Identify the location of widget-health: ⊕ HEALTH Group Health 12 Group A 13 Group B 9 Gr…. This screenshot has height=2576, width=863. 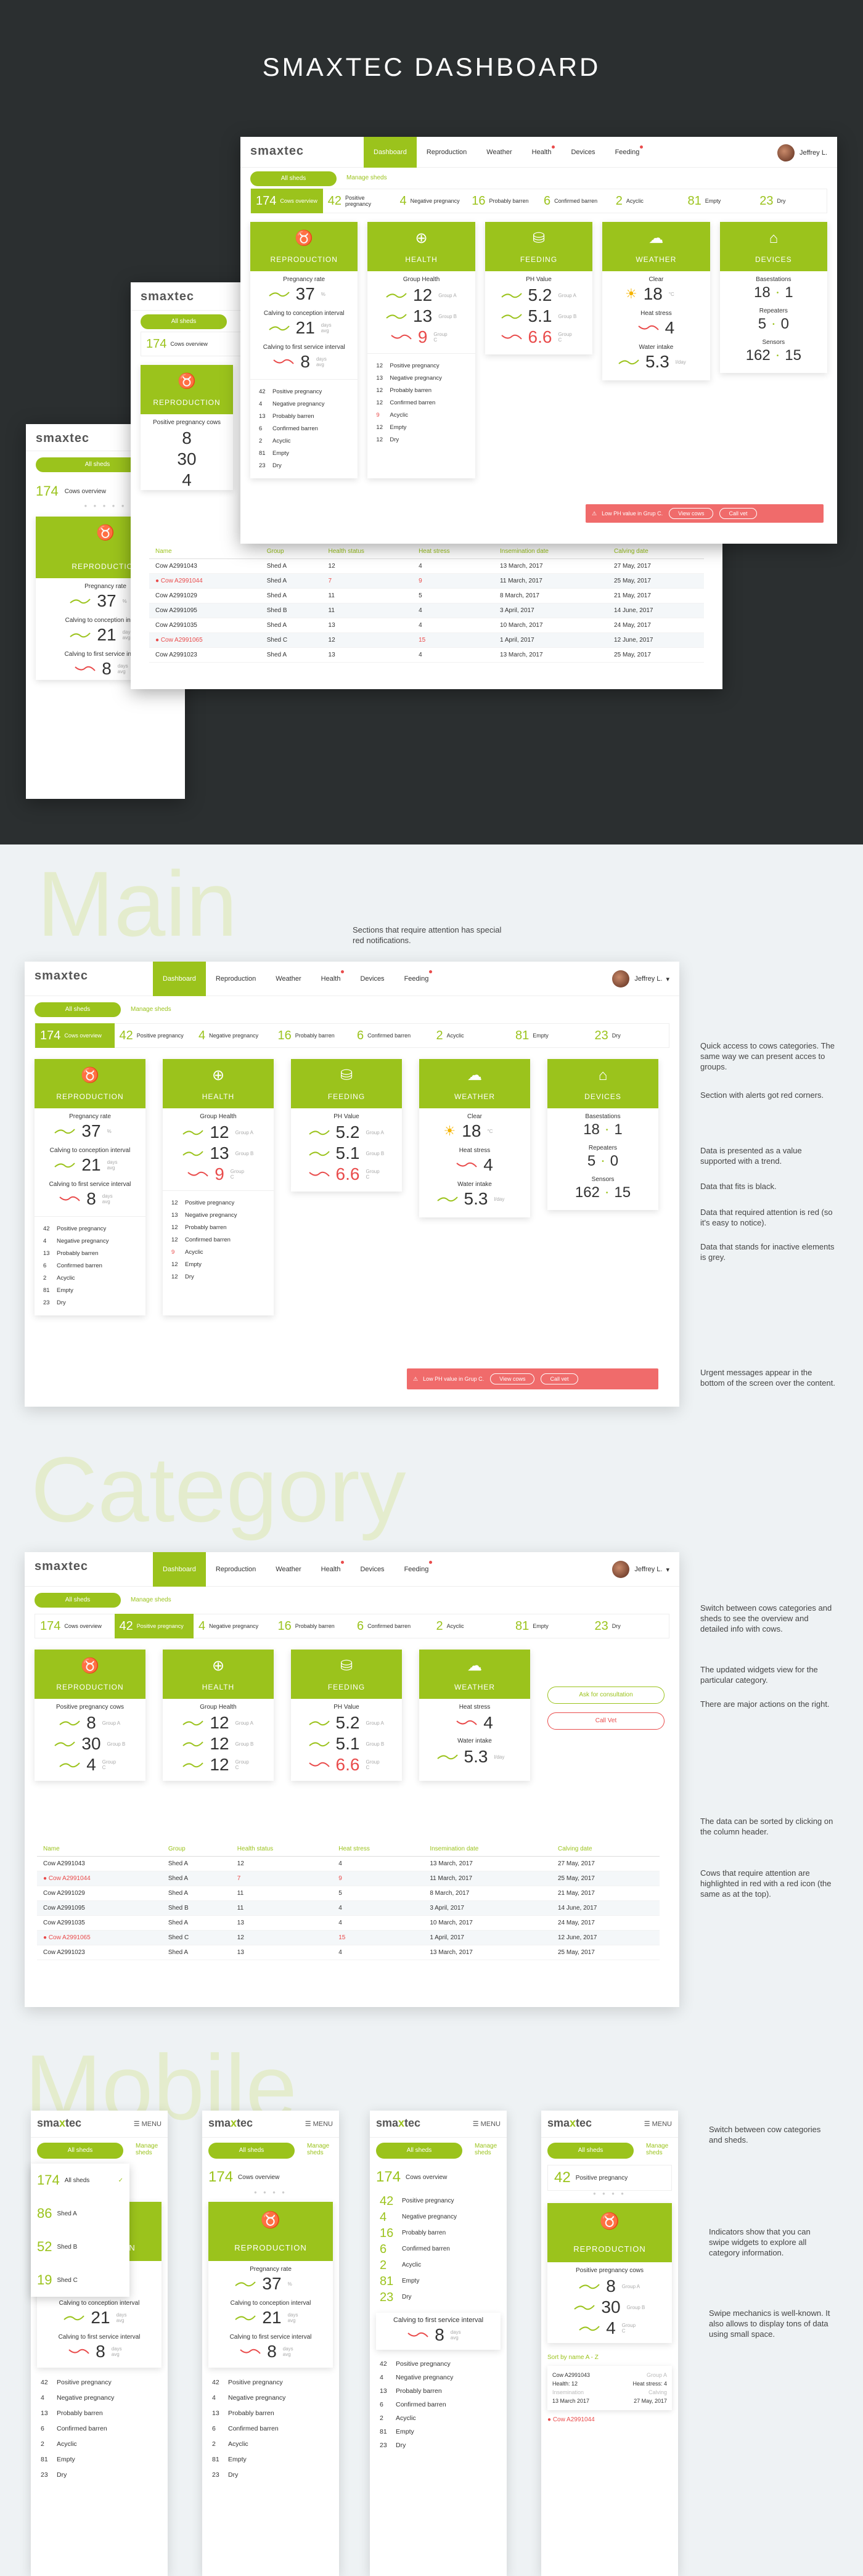
(421, 350).